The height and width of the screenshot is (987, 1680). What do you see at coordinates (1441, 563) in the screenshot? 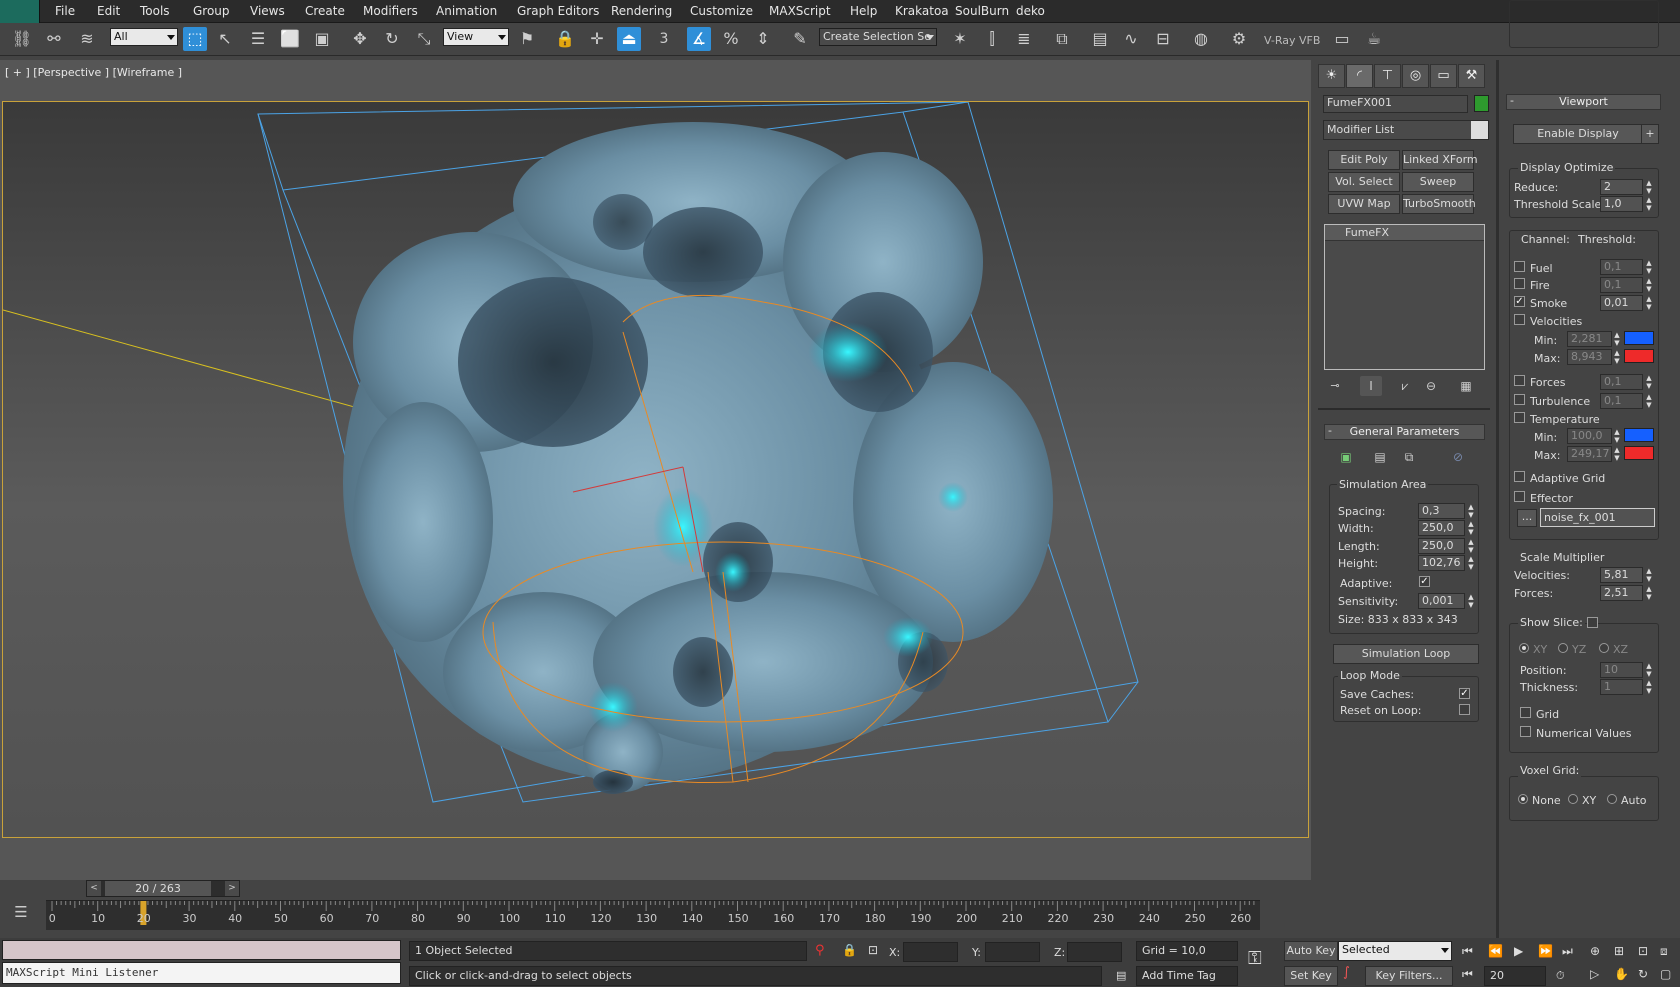
I see `height-field: 102,76` at bounding box center [1441, 563].